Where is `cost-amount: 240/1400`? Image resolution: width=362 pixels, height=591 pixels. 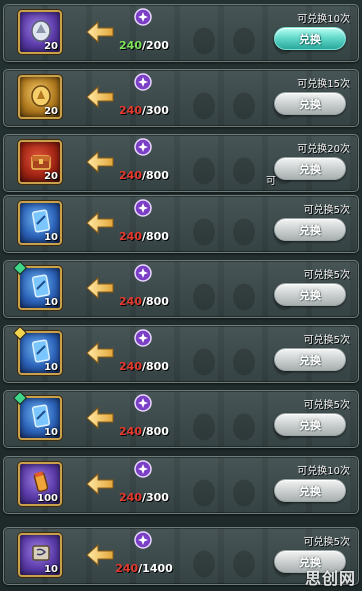
cost-amount: 240/1400 is located at coordinates (144, 568).